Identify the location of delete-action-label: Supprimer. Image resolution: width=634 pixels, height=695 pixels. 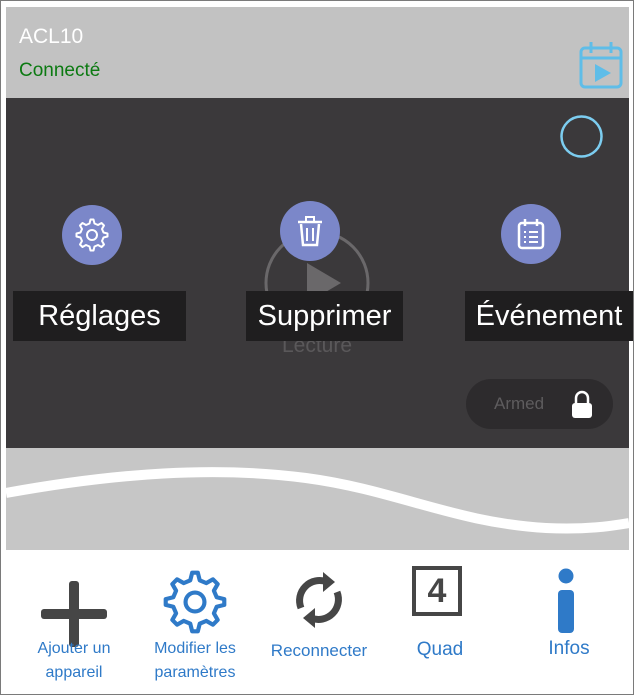
(324, 316).